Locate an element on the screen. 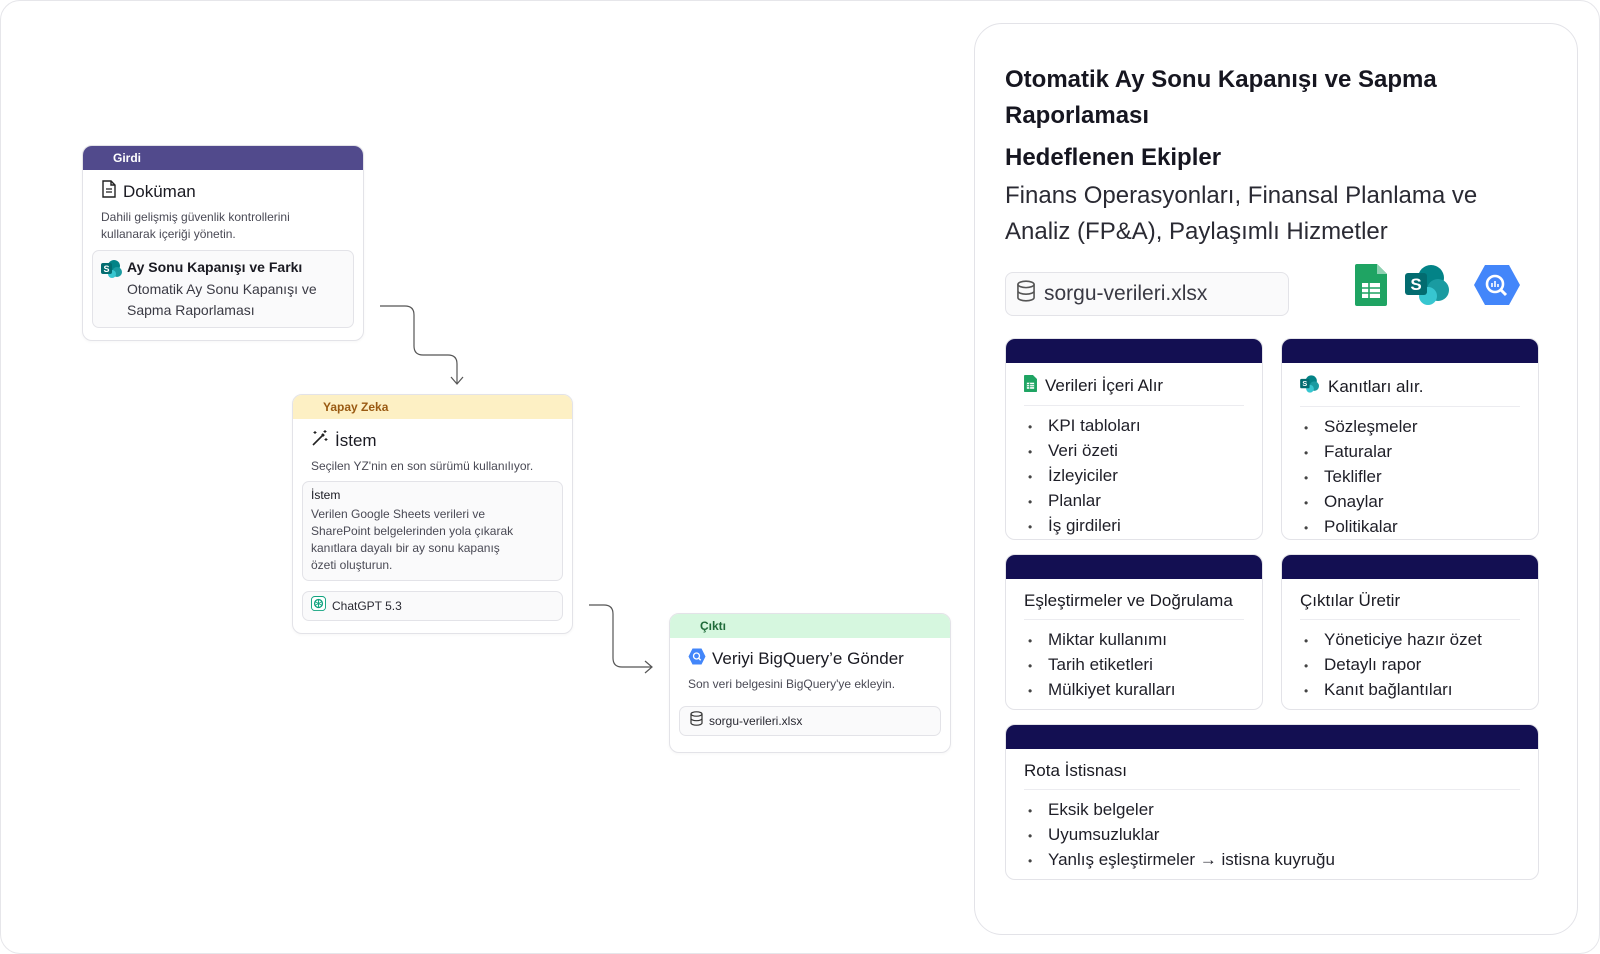 The width and height of the screenshot is (1600, 954). list-item: Miktar kullanımı is located at coordinates (1145, 640).